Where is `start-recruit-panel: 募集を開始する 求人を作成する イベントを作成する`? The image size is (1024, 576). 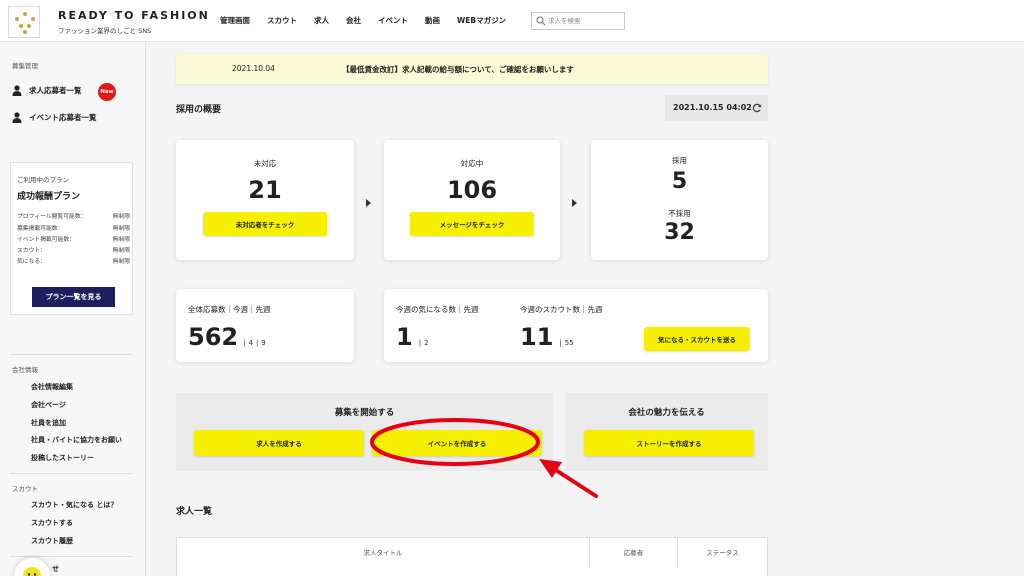
start-recruit-panel: 募集を開始する 求人を作成する イベントを作成する is located at coordinates (364, 432).